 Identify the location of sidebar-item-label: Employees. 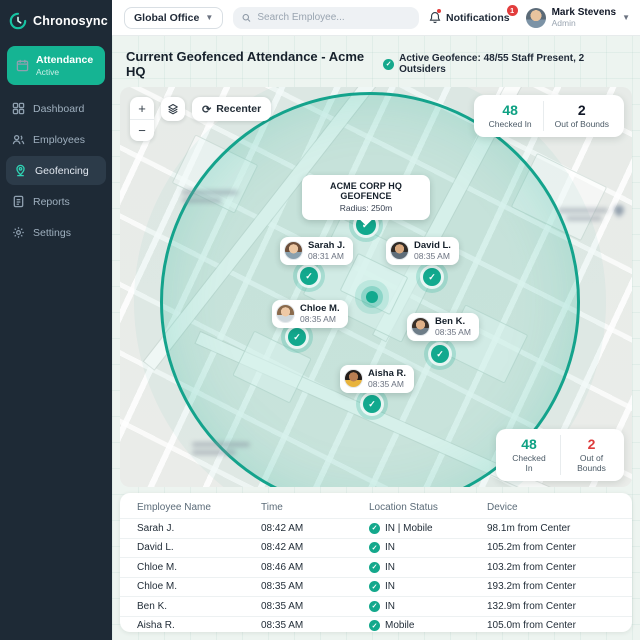
(59, 139).